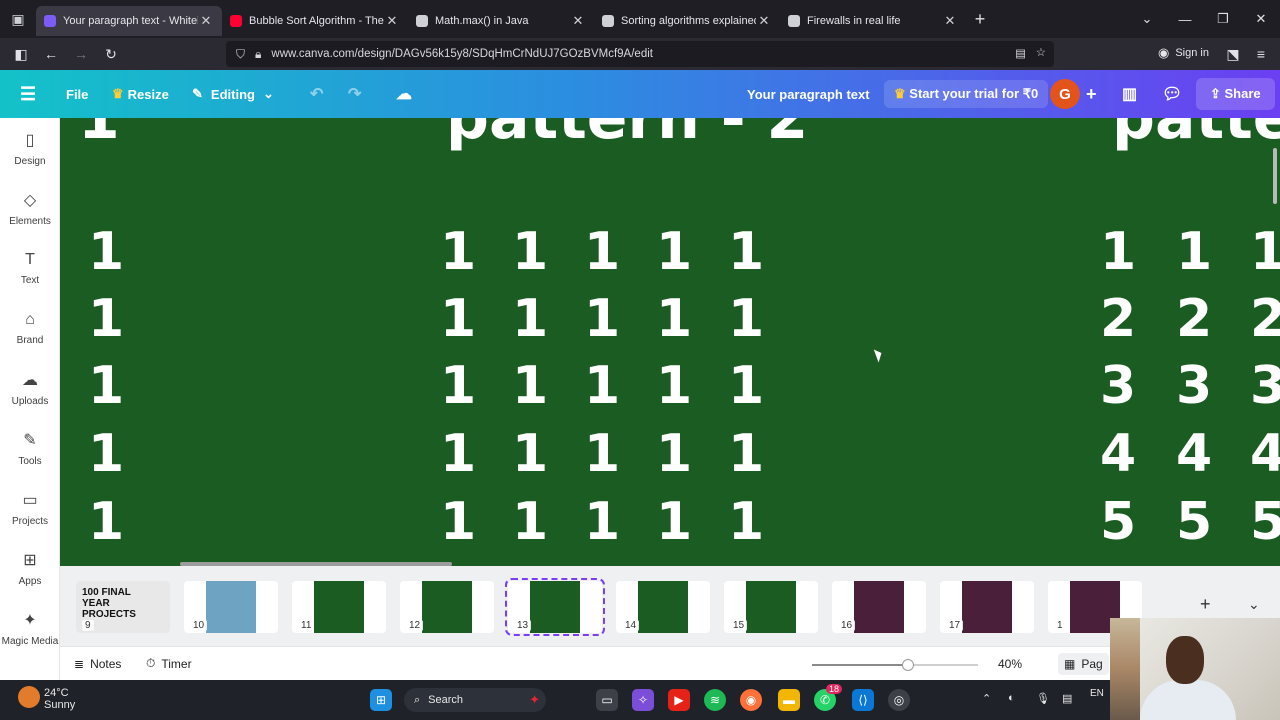 This screenshot has height=720, width=1280. Describe the element at coordinates (555, 607) in the screenshot. I see `page-thumbnail: 13` at that location.